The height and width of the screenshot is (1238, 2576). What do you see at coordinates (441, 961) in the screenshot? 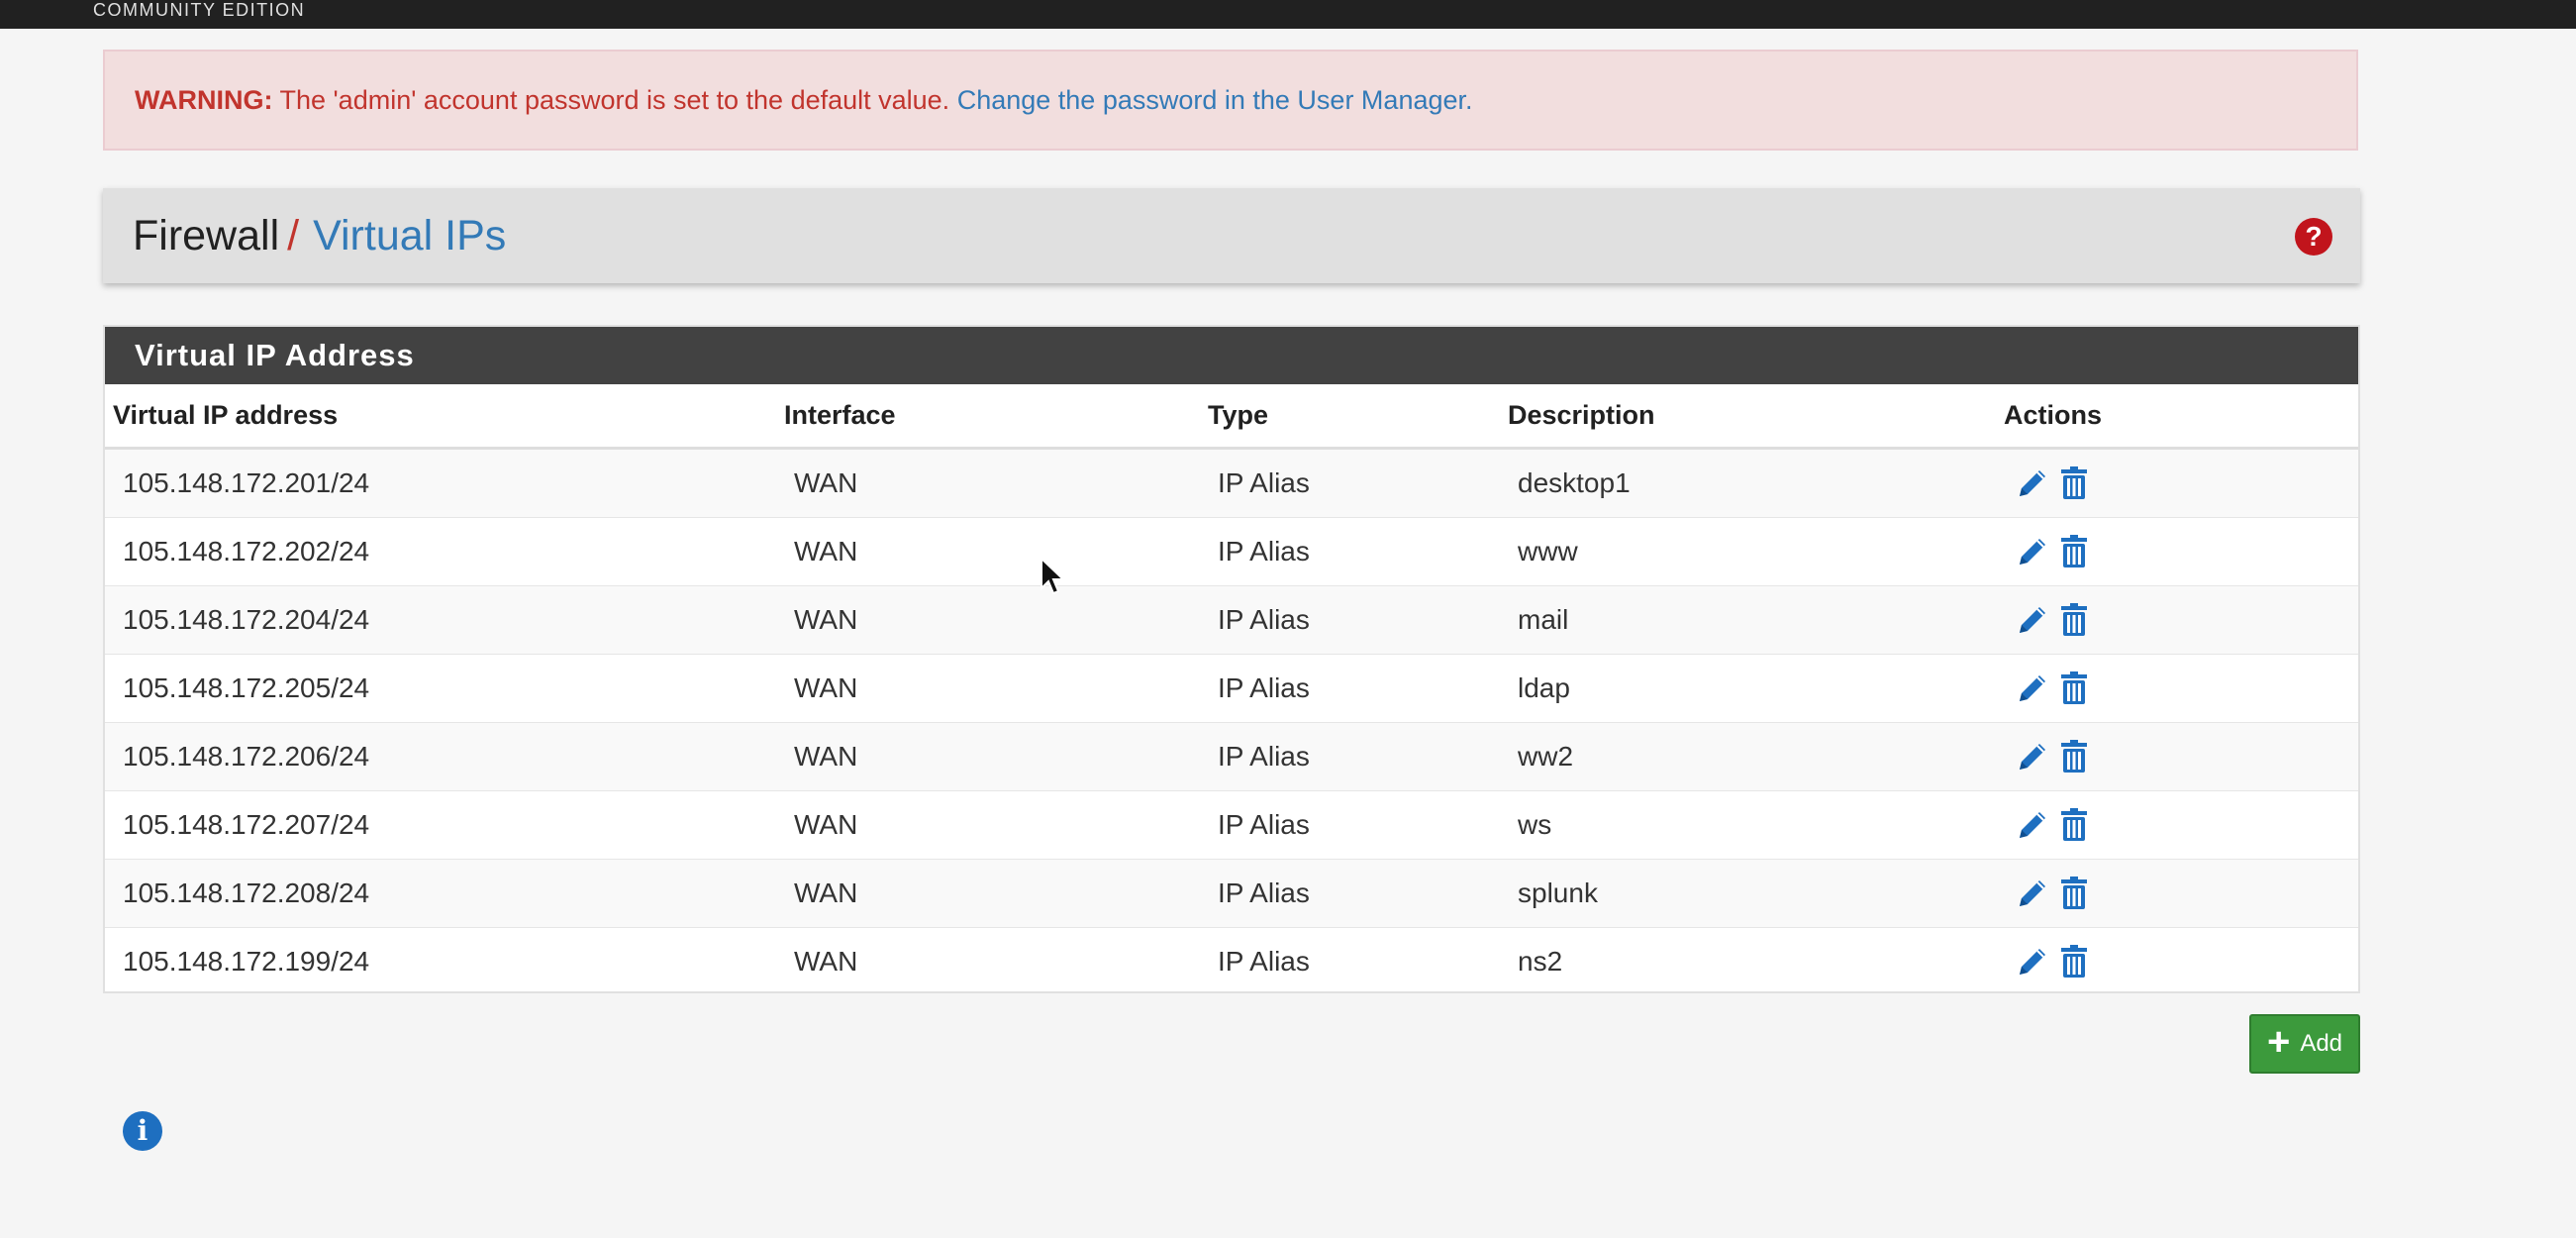
I see `ip-cell: 105.148.172.199/24` at bounding box center [441, 961].